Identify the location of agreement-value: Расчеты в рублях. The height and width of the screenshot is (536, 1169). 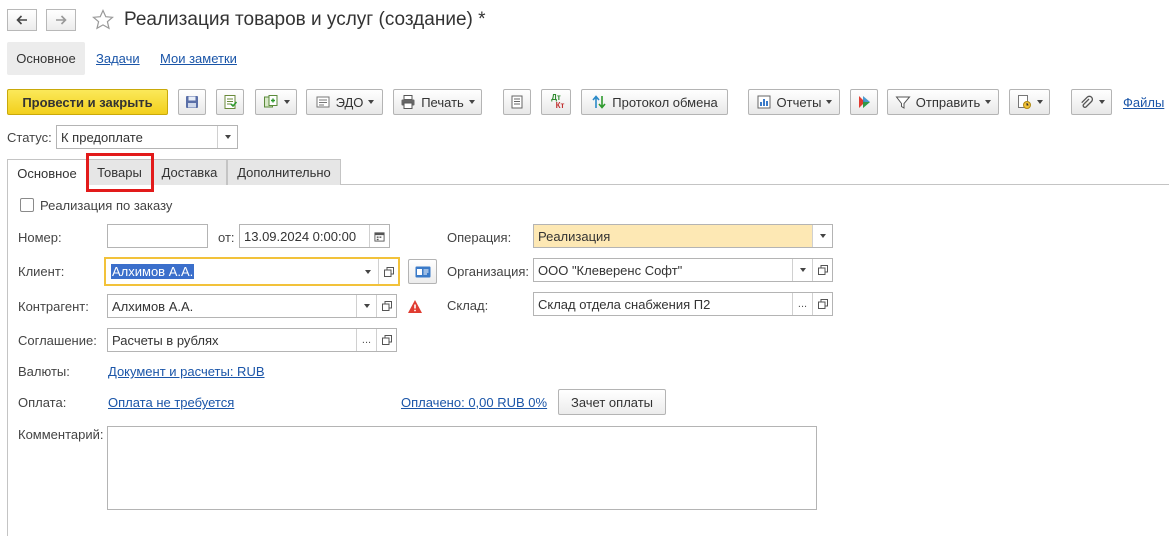
(165, 340).